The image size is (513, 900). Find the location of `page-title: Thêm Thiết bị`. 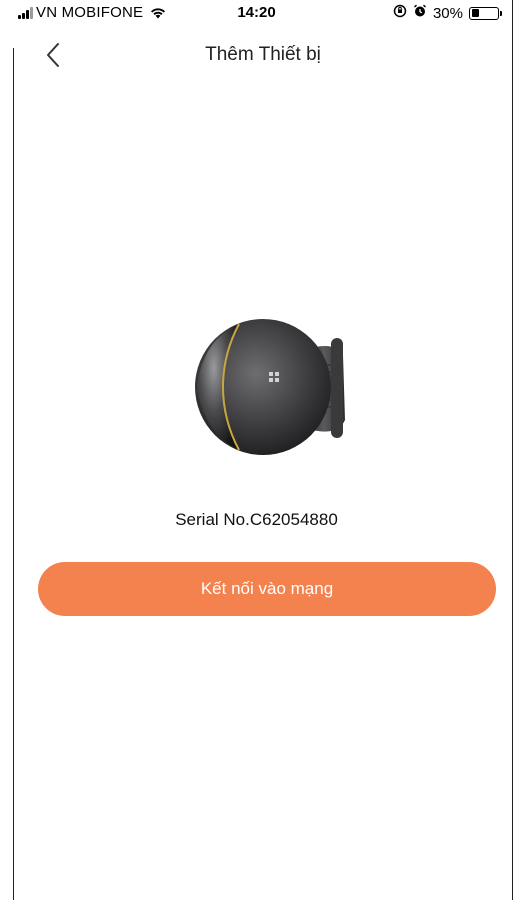

page-title: Thêm Thiết bị is located at coordinates (263, 54).